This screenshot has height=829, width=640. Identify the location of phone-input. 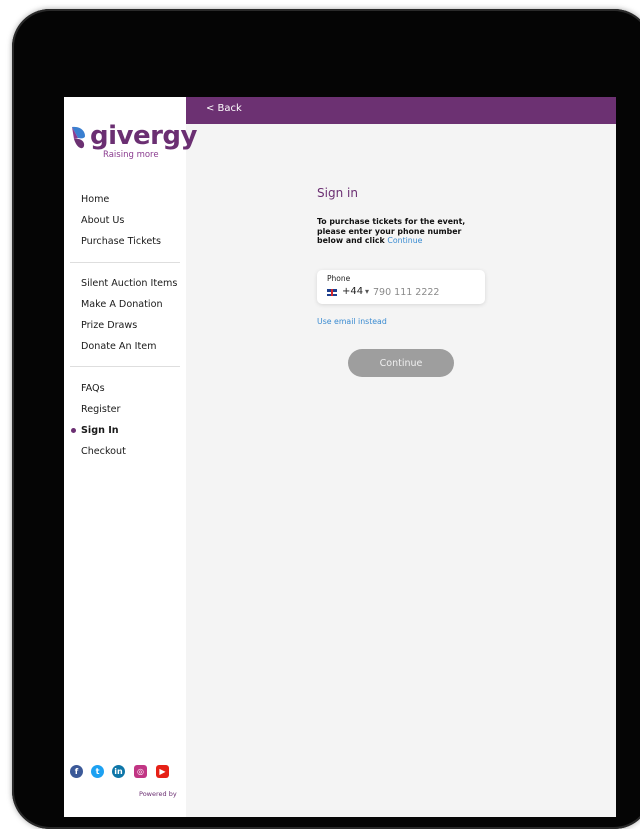
(427, 292).